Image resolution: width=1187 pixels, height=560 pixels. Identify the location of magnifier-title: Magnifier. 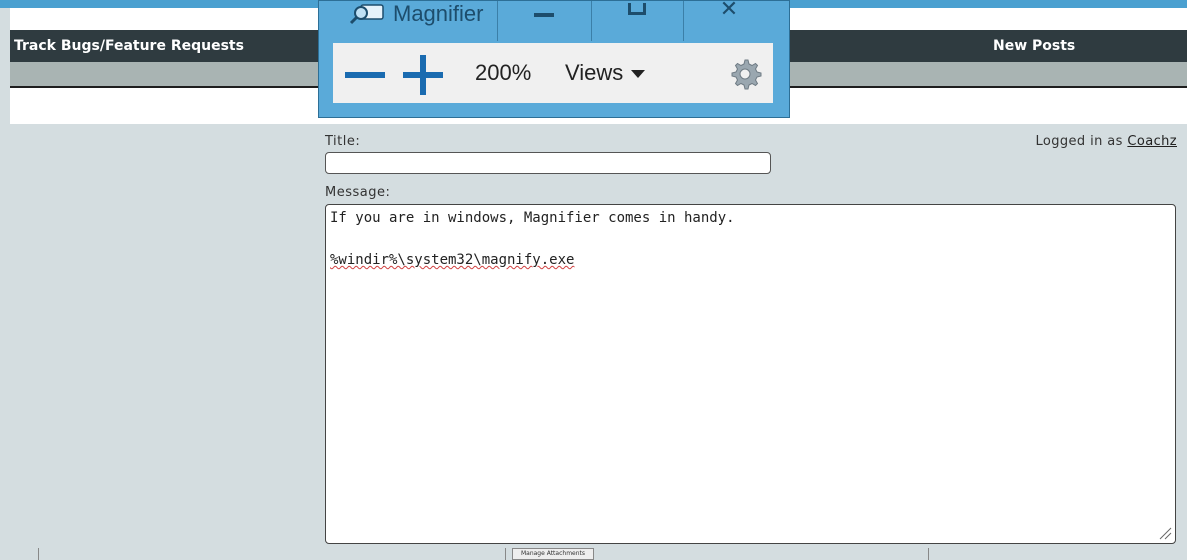
(438, 13).